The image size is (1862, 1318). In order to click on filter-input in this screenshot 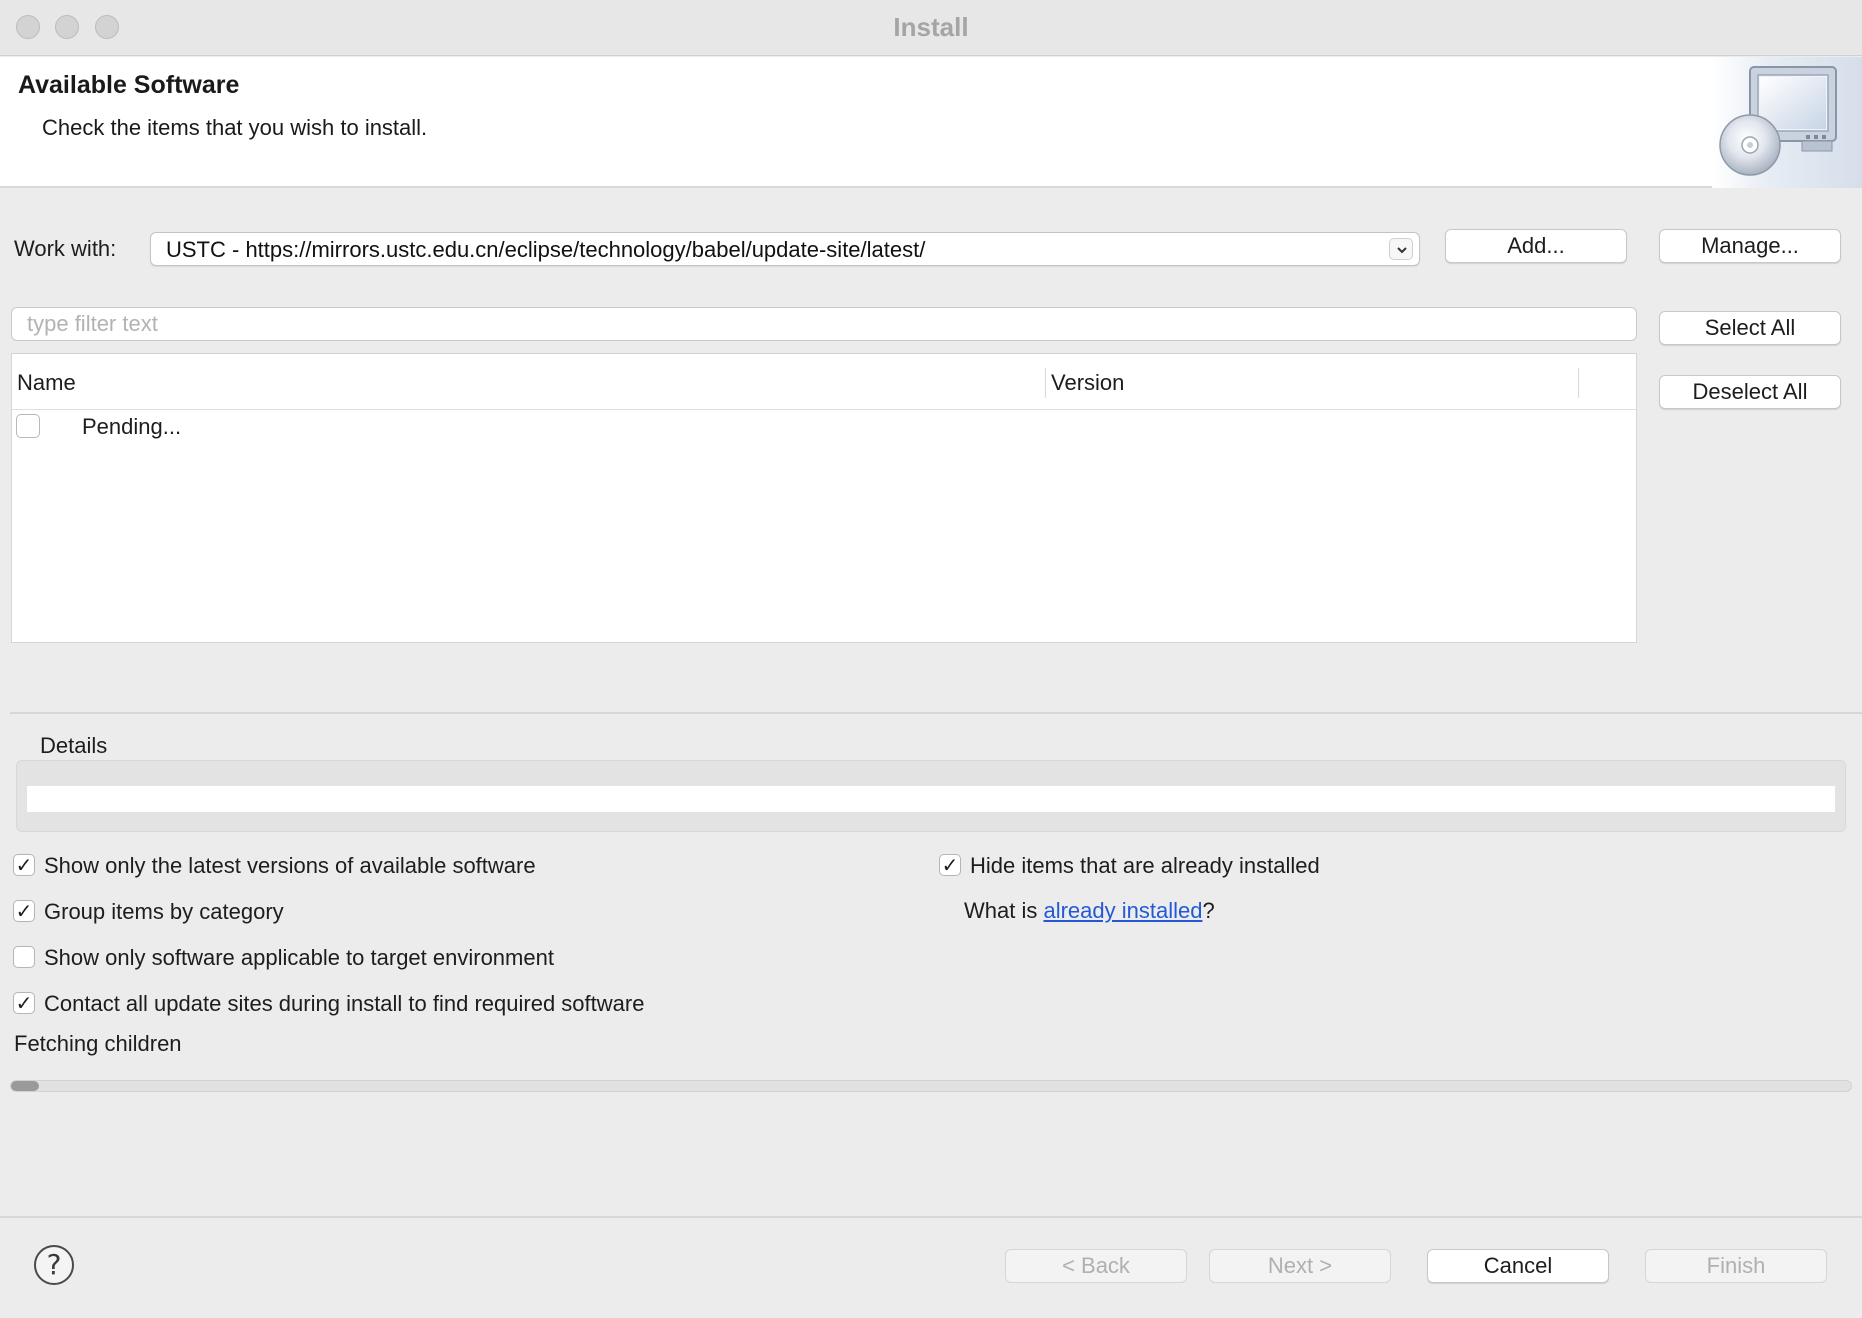, I will do `click(824, 324)`.